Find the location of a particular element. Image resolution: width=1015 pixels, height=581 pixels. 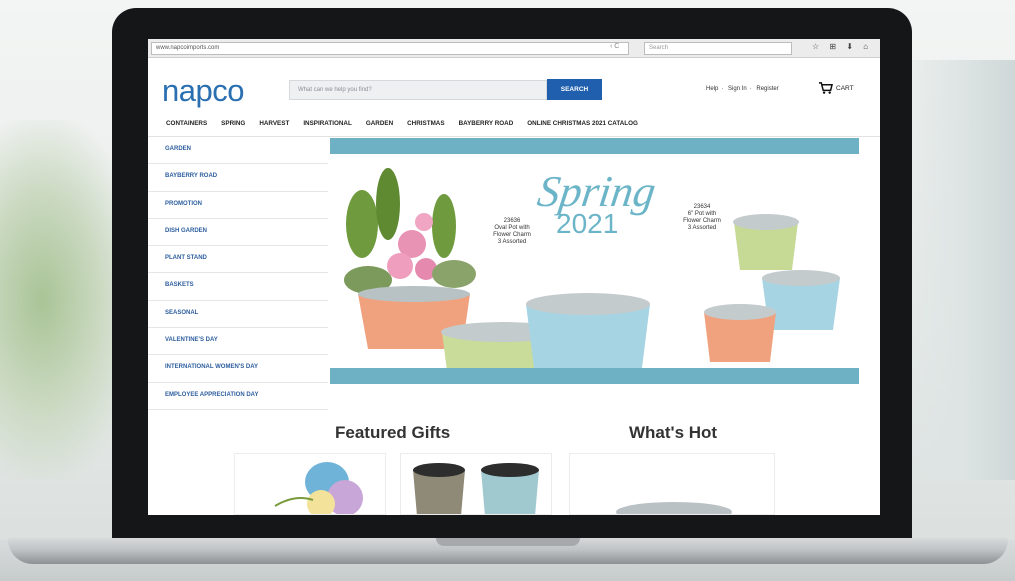

product-card-butterfly is located at coordinates (310, 484).